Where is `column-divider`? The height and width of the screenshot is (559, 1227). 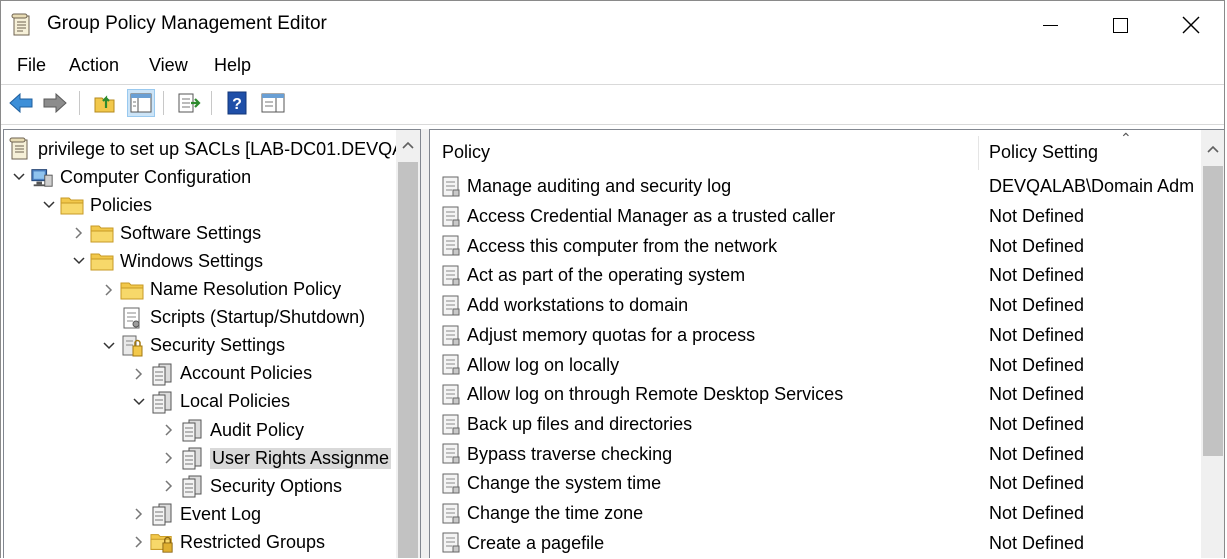
column-divider is located at coordinates (978, 153).